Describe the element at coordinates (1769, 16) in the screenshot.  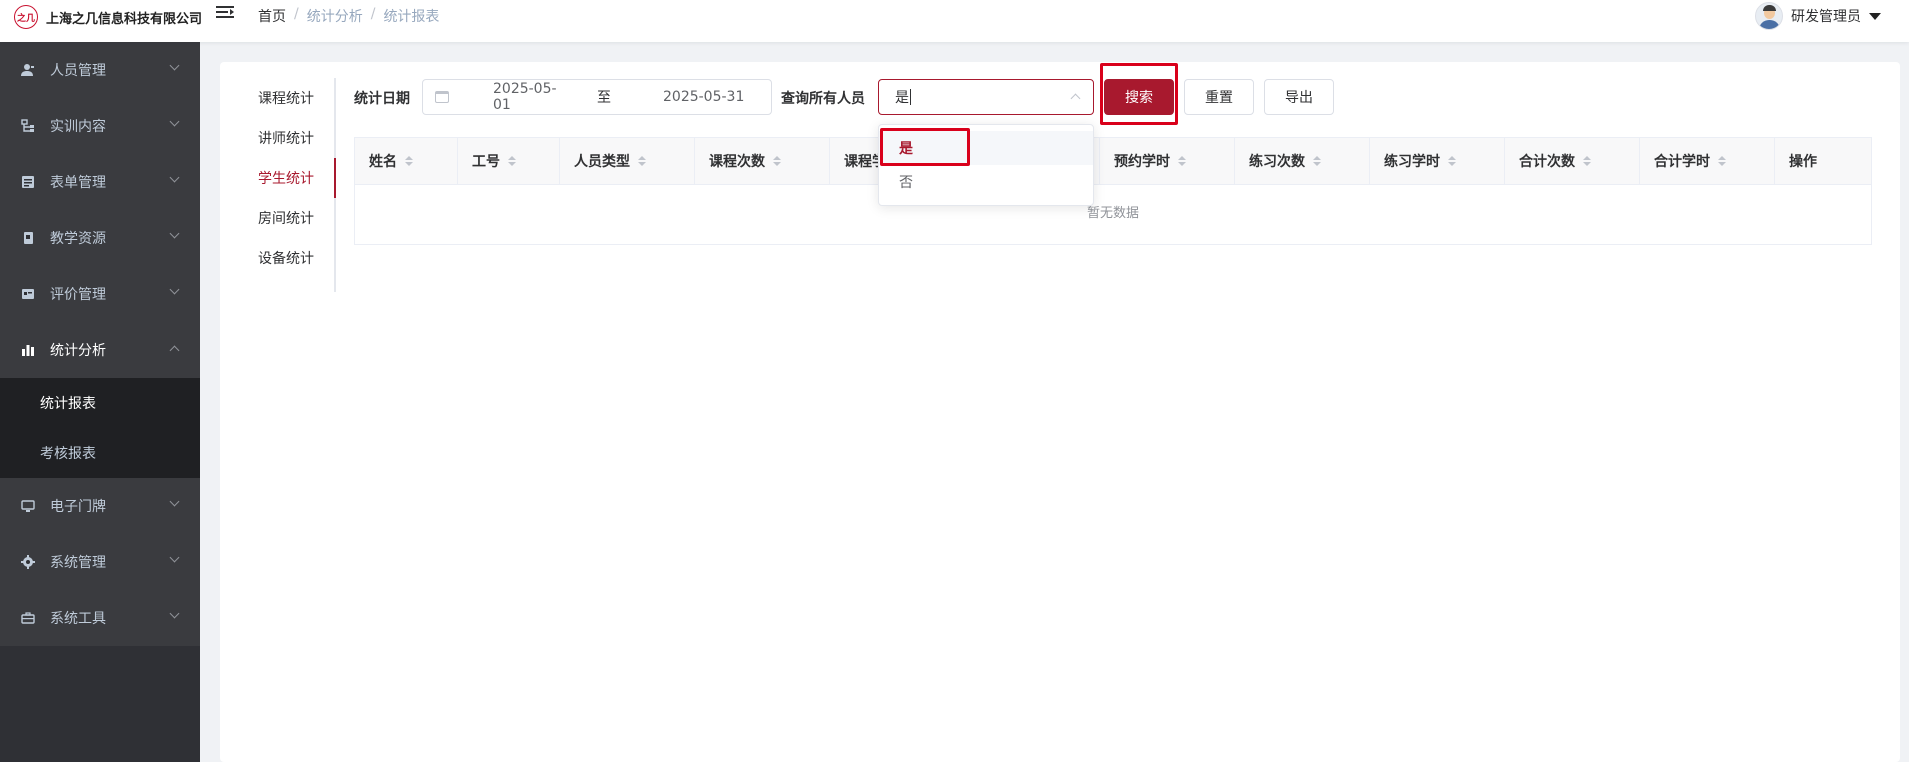
I see `avatar` at that location.